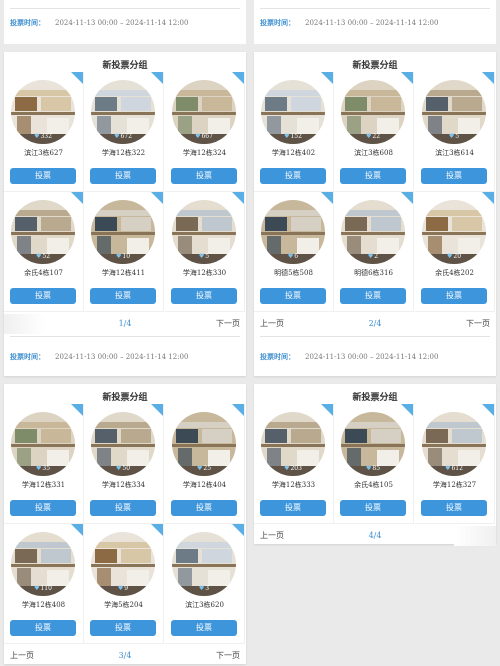 This screenshot has width=500, height=666. I want to click on vote-count-value: 20, so click(457, 256).